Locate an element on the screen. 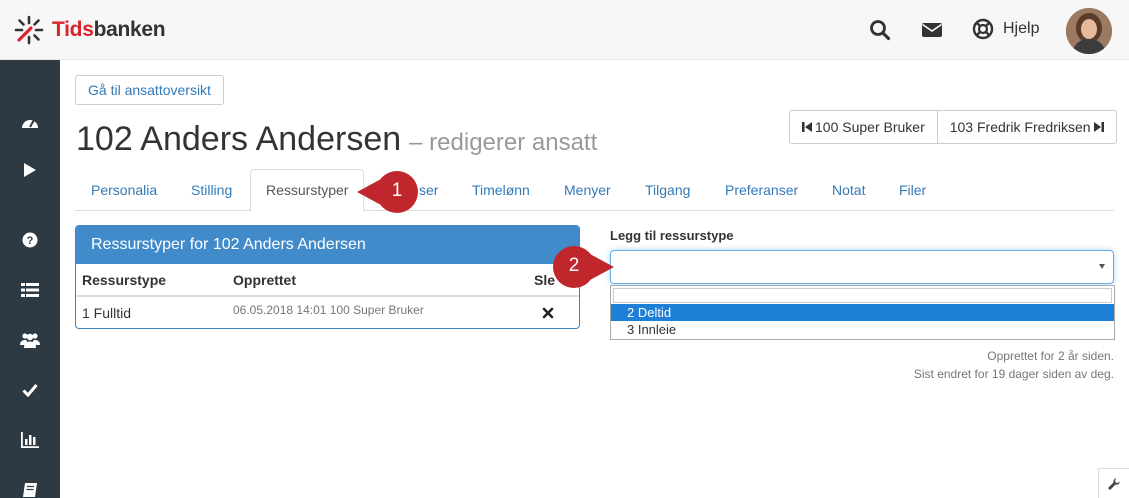 This screenshot has height=498, width=1129. check-icon is located at coordinates (30, 390).